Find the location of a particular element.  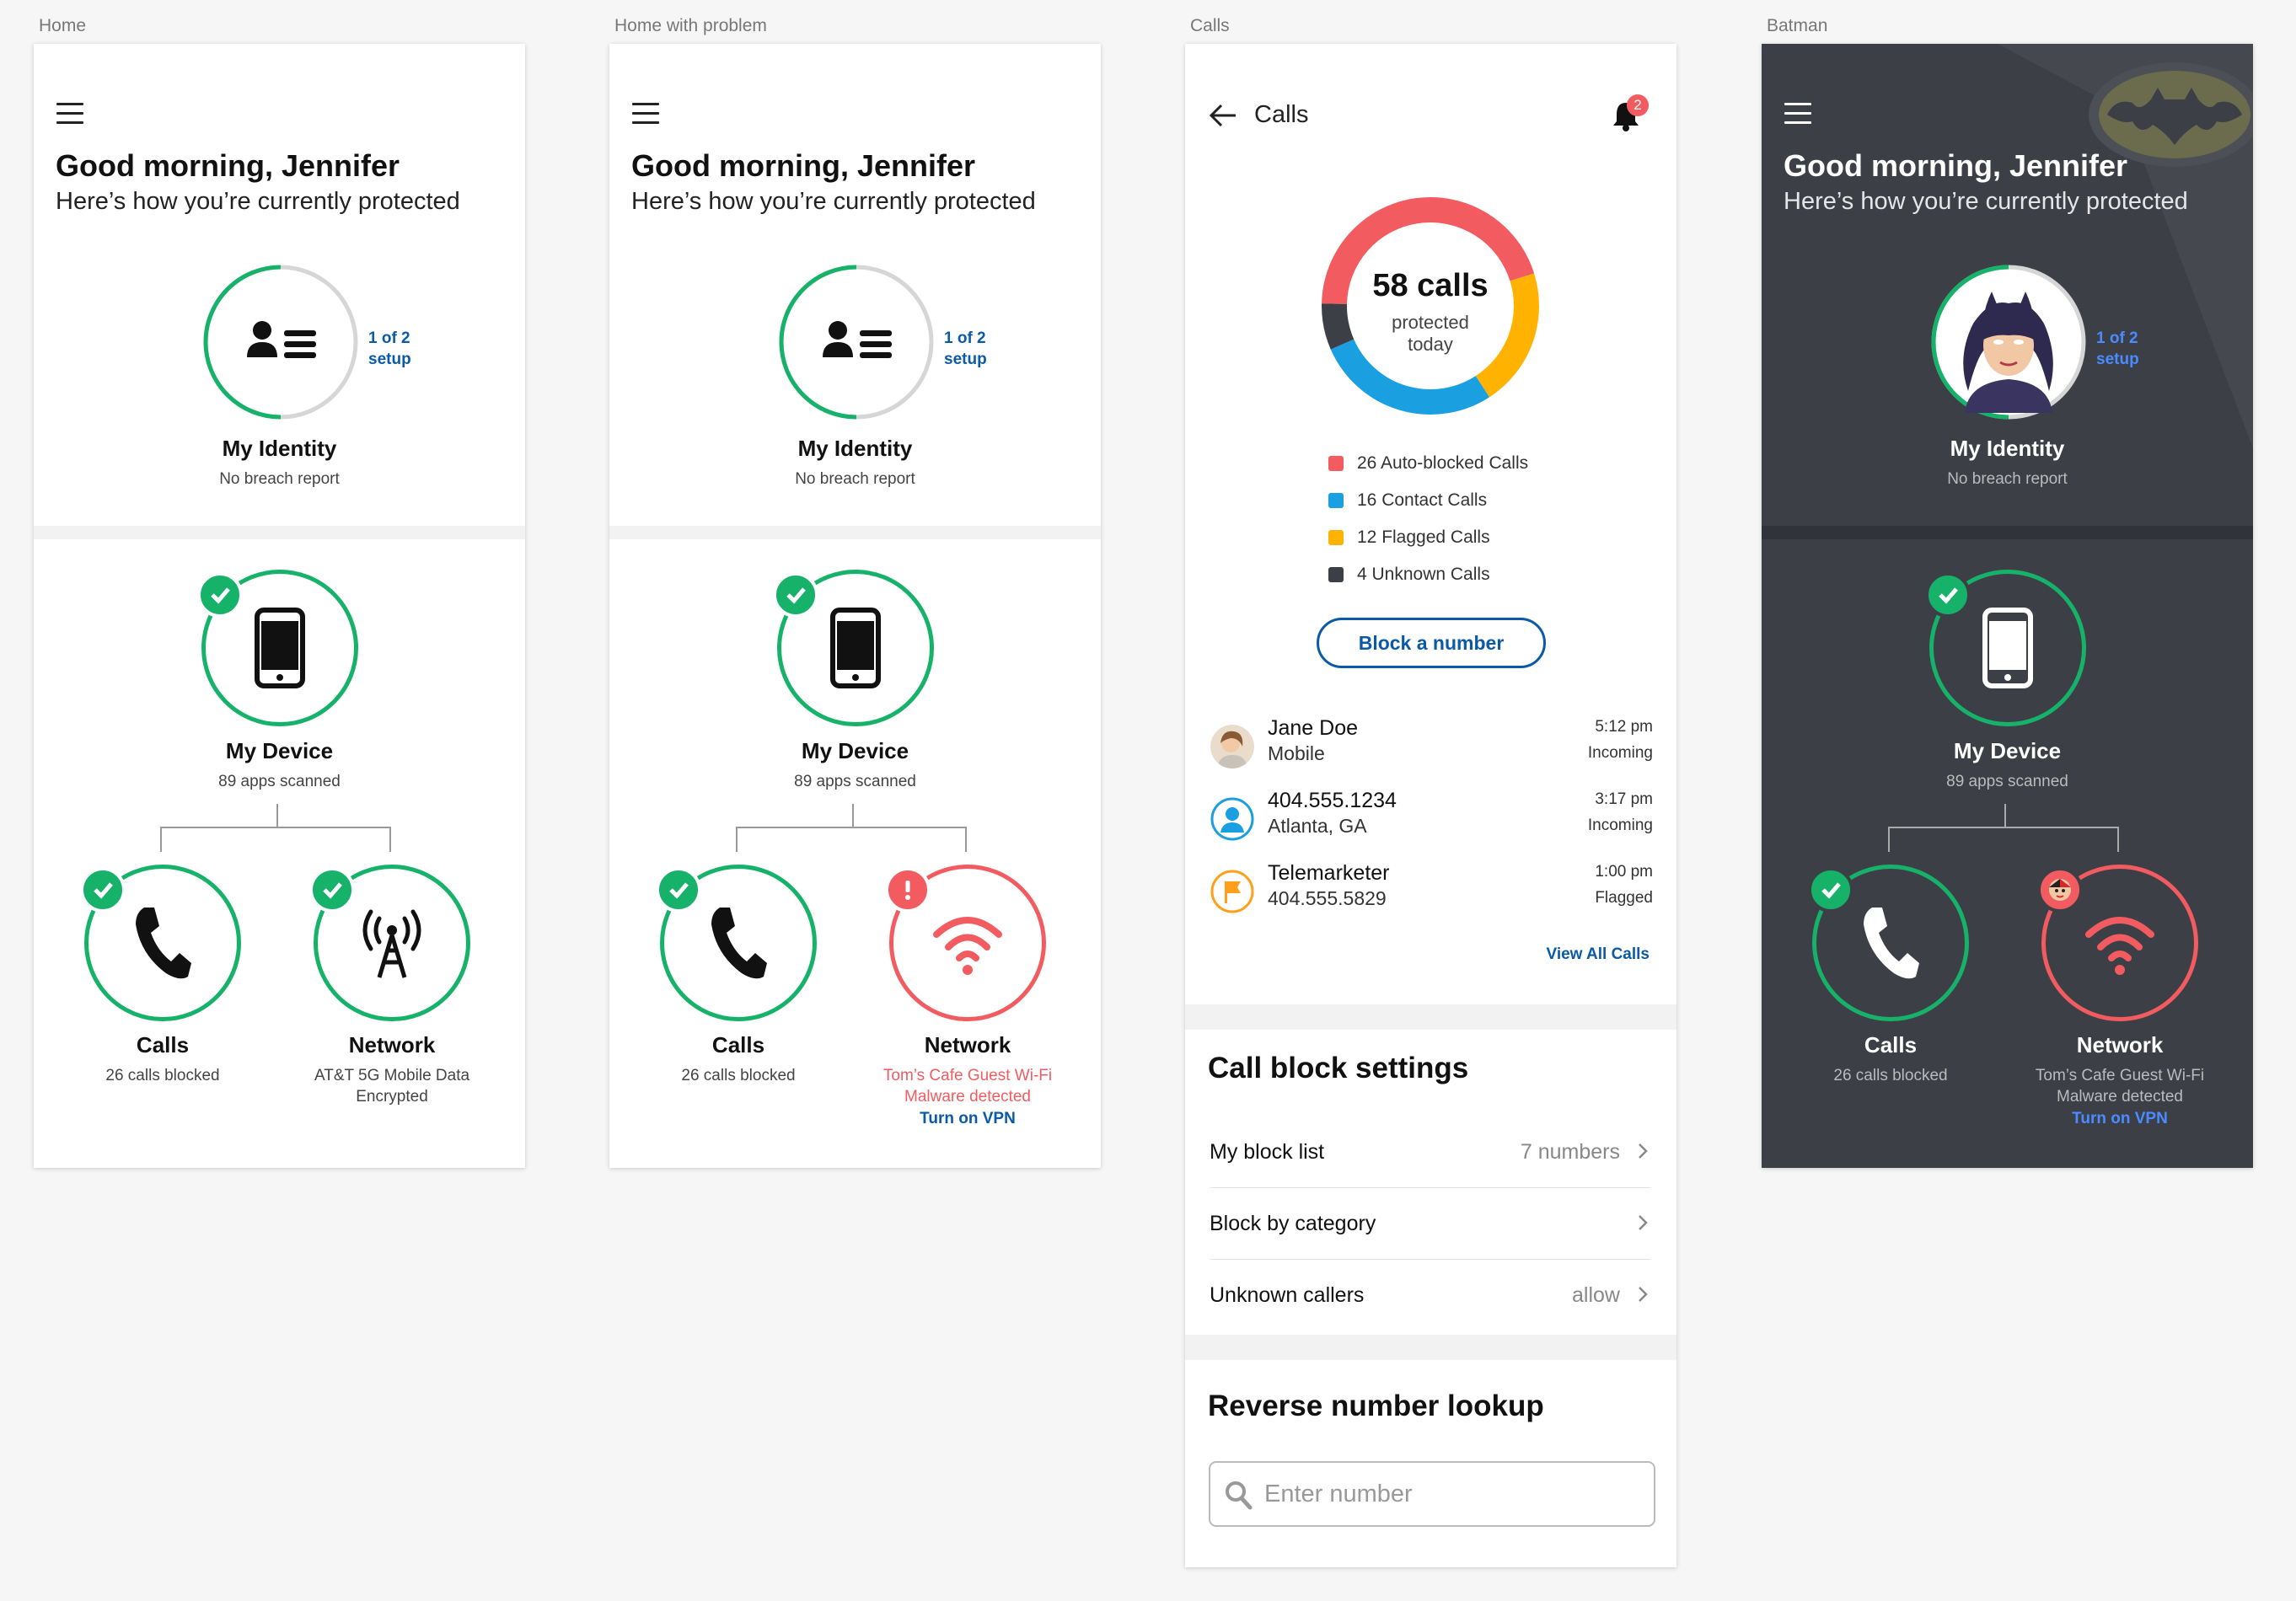

back-arrow-icon is located at coordinates (1223, 115).